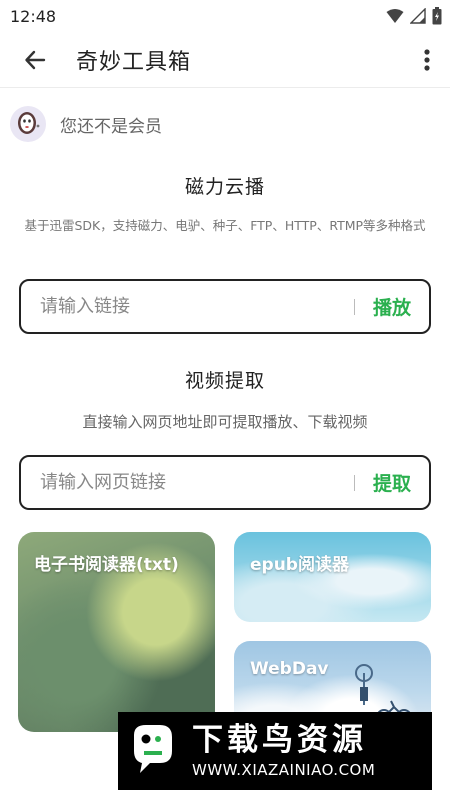 Image resolution: width=450 pixels, height=800 pixels. I want to click on signal-icon, so click(418, 16).